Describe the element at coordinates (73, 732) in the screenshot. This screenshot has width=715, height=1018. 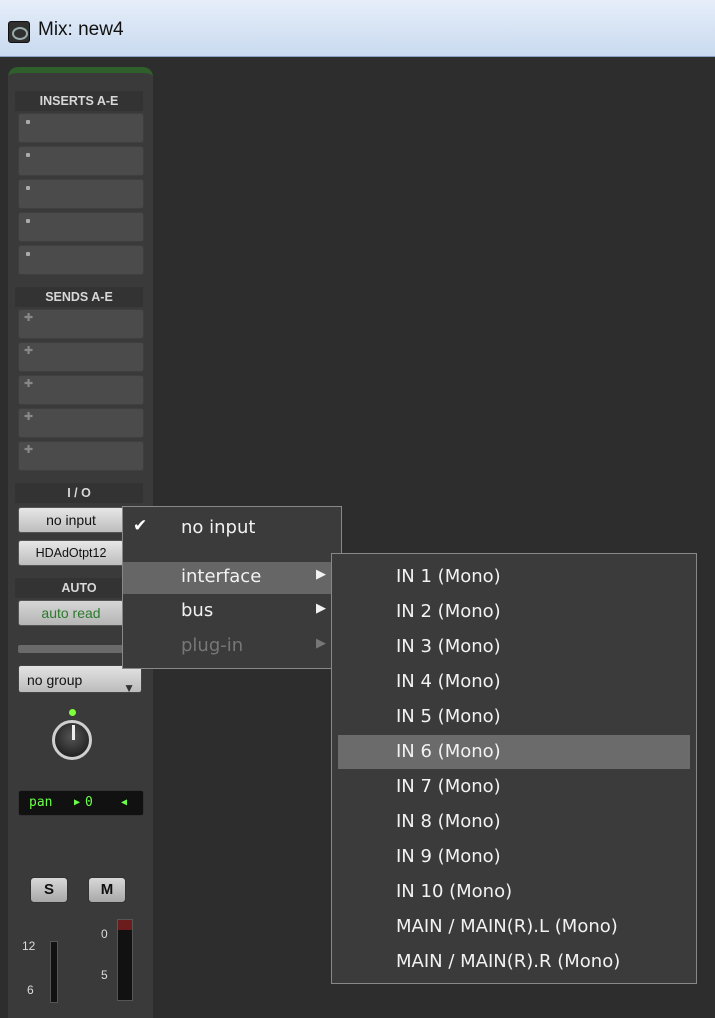
I see `pan-knob-indicator` at that location.